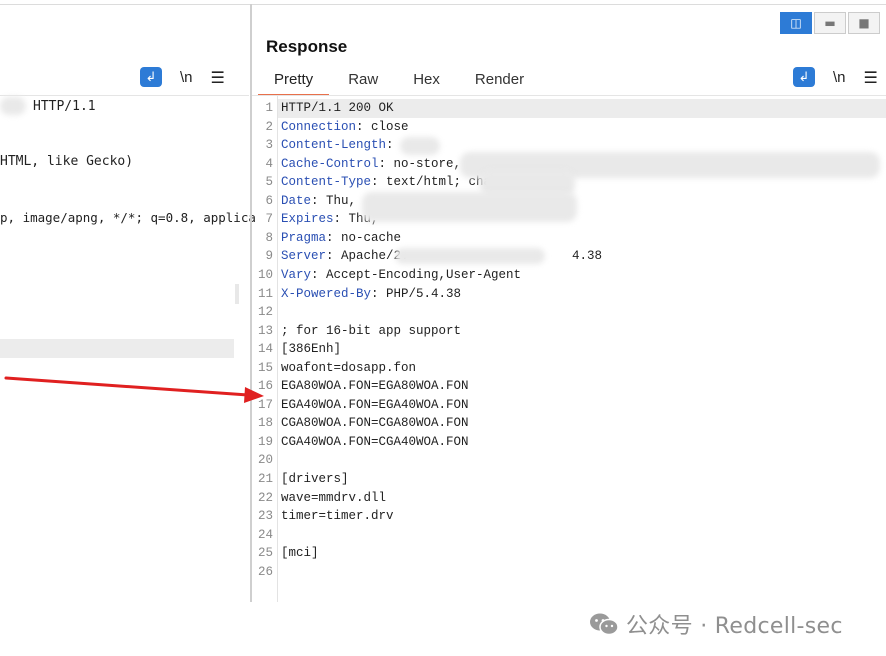 The height and width of the screenshot is (656, 886). I want to click on line-number: 21, so click(265, 479).